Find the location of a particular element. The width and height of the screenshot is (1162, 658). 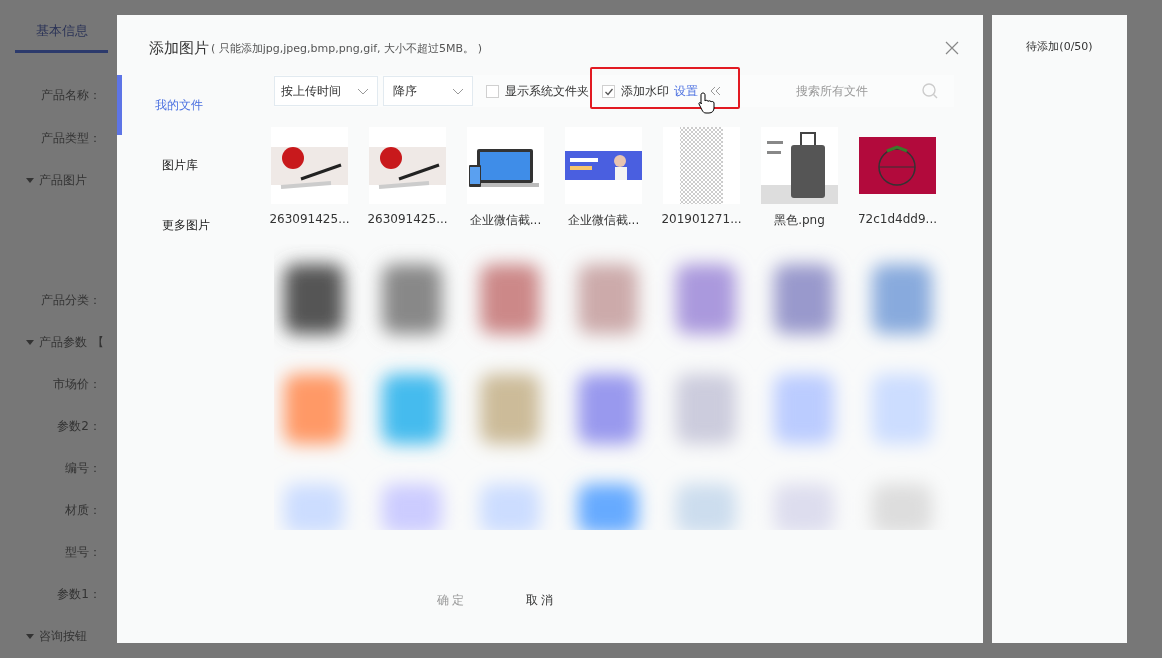

checkbox-label: 添加水印 is located at coordinates (645, 91).